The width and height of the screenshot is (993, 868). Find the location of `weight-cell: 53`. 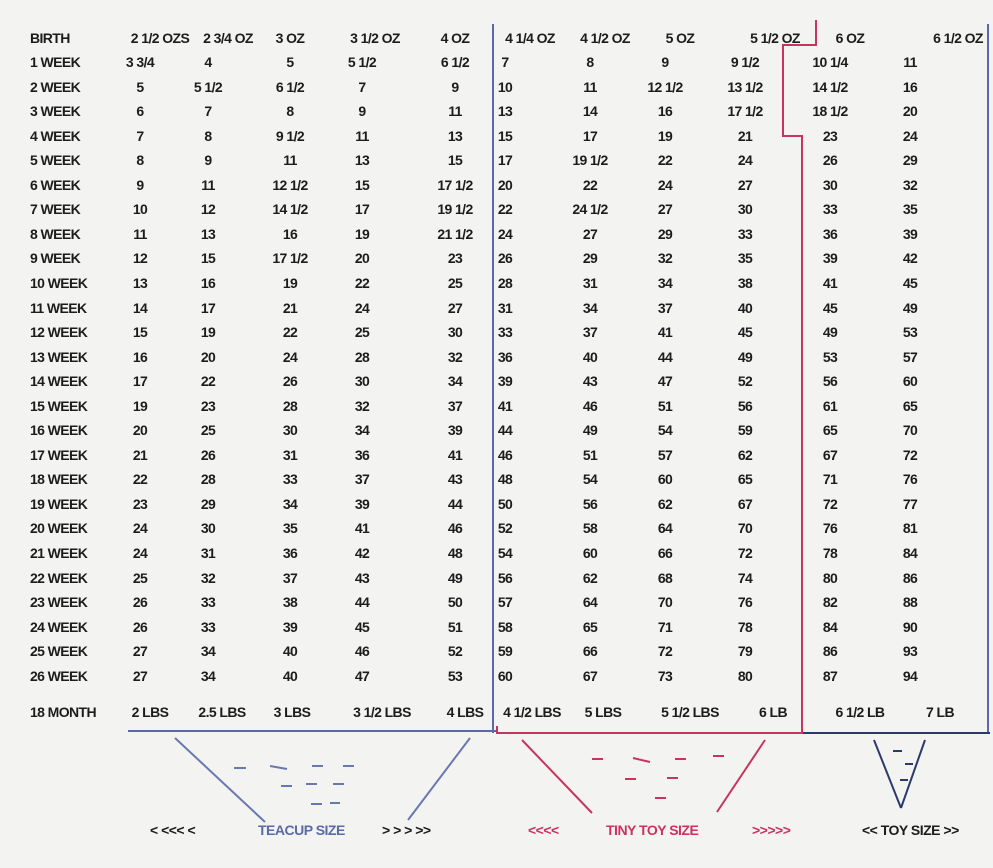

weight-cell: 53 is located at coordinates (830, 356).